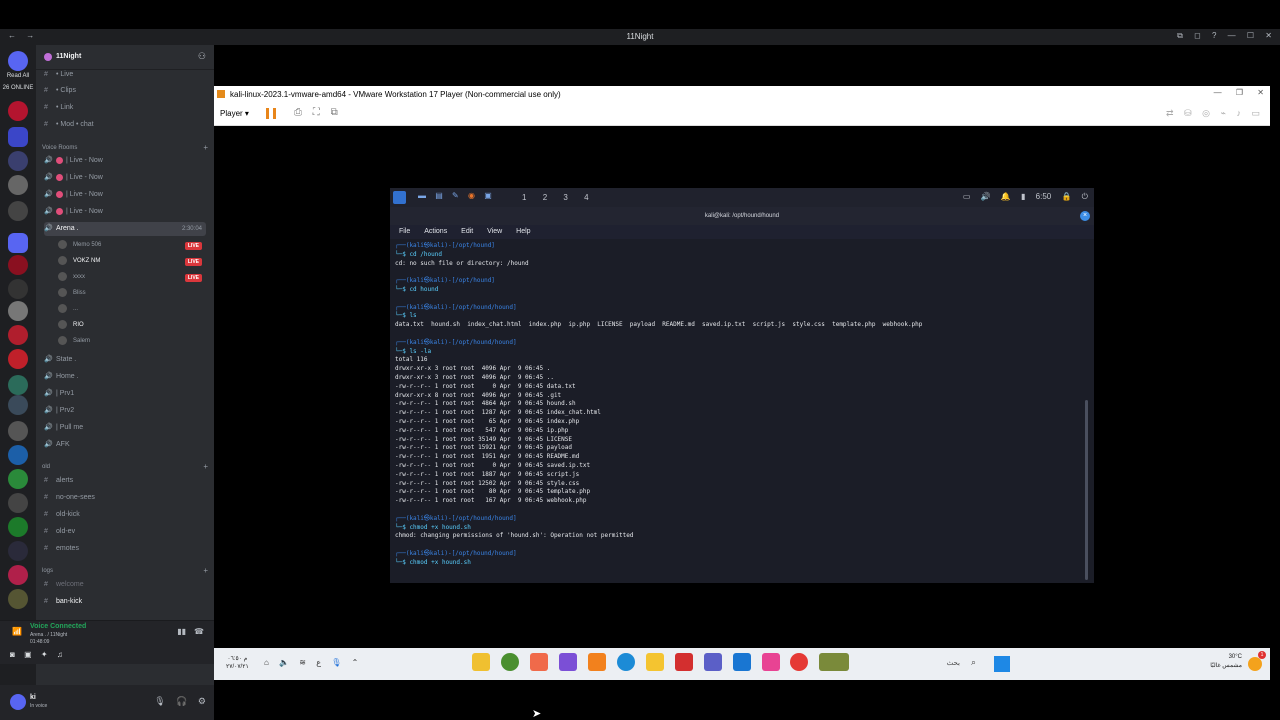  I want to click on camera-icon: ◙, so click(12, 654).